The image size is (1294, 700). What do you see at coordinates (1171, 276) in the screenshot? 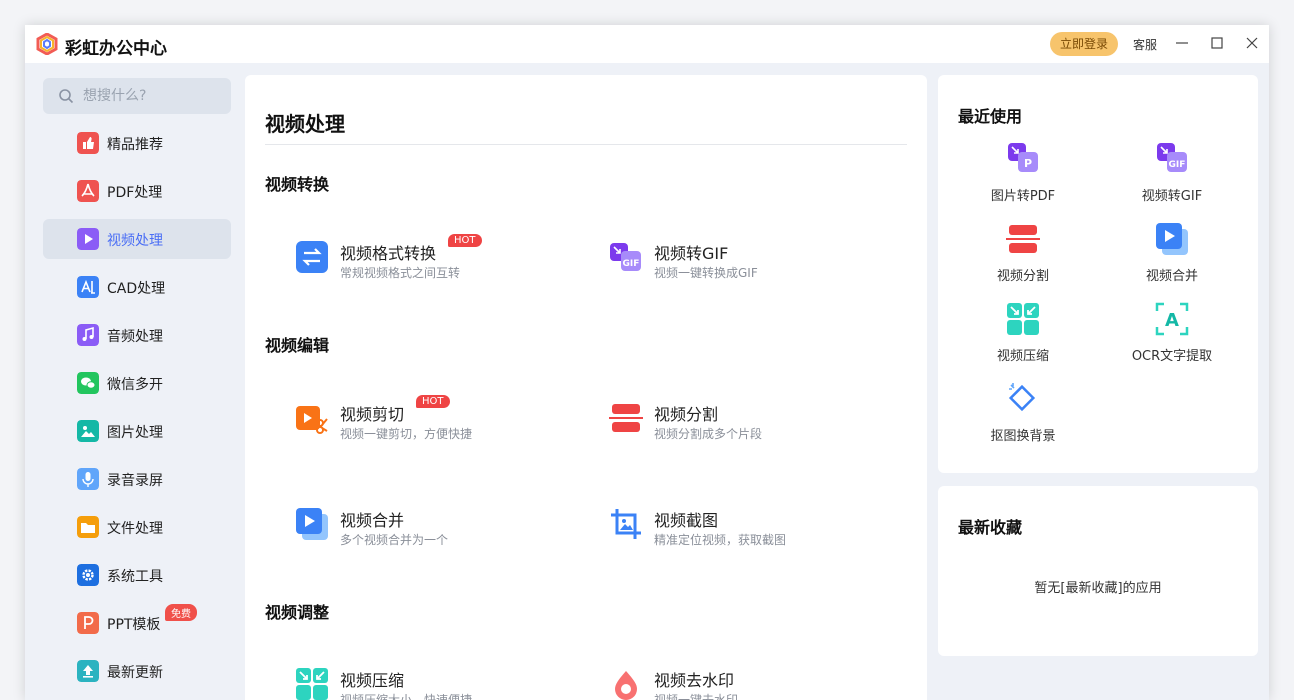
I see `recent-label: 视频合并` at bounding box center [1171, 276].